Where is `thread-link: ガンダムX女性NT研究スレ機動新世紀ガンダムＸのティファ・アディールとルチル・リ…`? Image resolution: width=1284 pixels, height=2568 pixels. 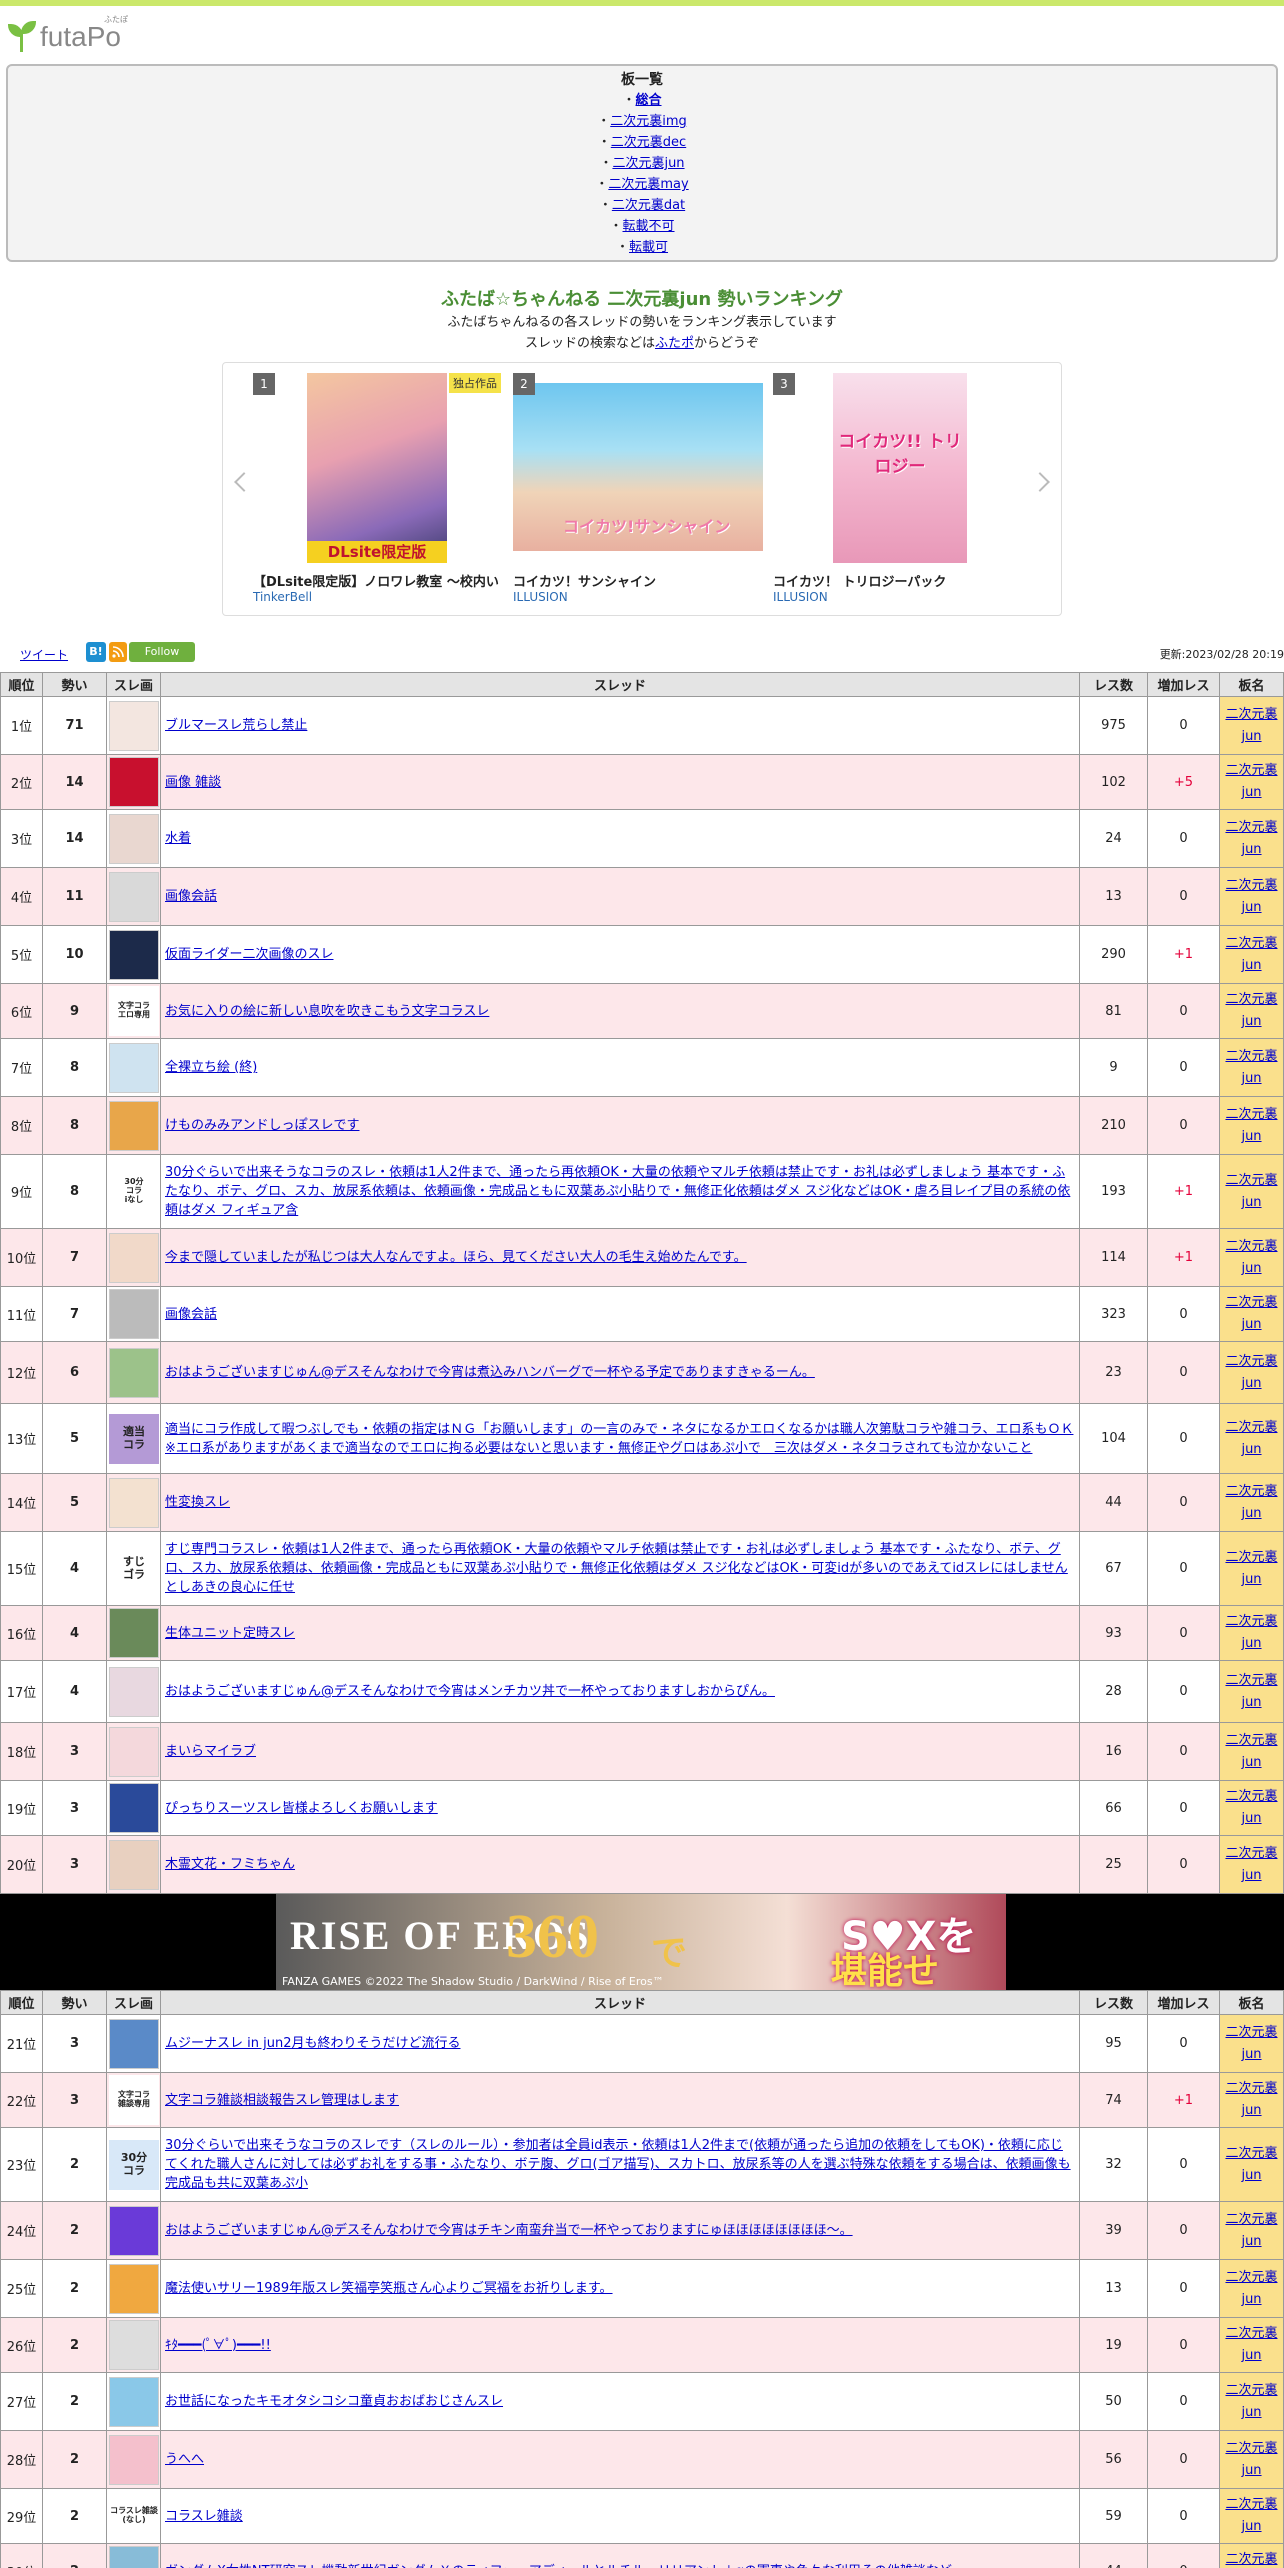 thread-link: ガンダムX女性NT研究スレ機動新世紀ガンダムＸのティファ・アディールとルチル・リ… is located at coordinates (558, 2566).